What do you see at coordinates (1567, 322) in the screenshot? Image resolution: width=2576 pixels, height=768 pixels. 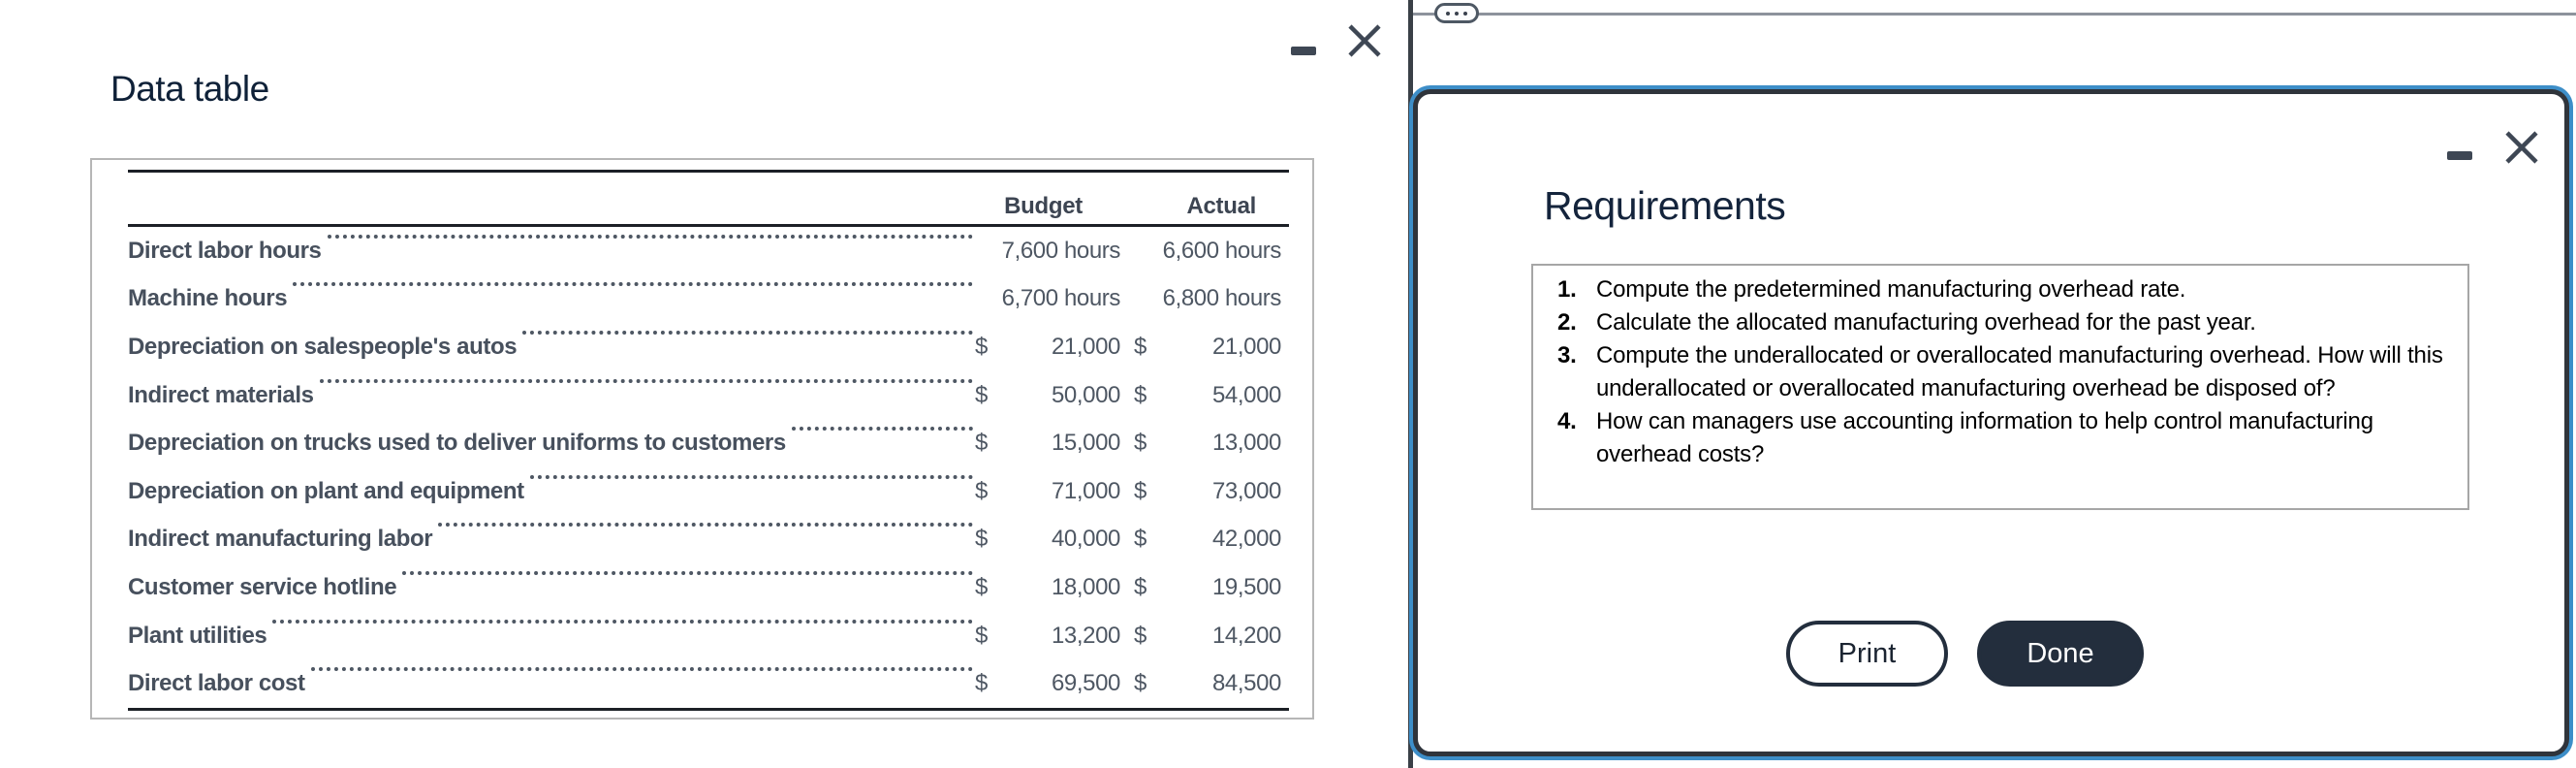 I see `requirement-number: 2.` at bounding box center [1567, 322].